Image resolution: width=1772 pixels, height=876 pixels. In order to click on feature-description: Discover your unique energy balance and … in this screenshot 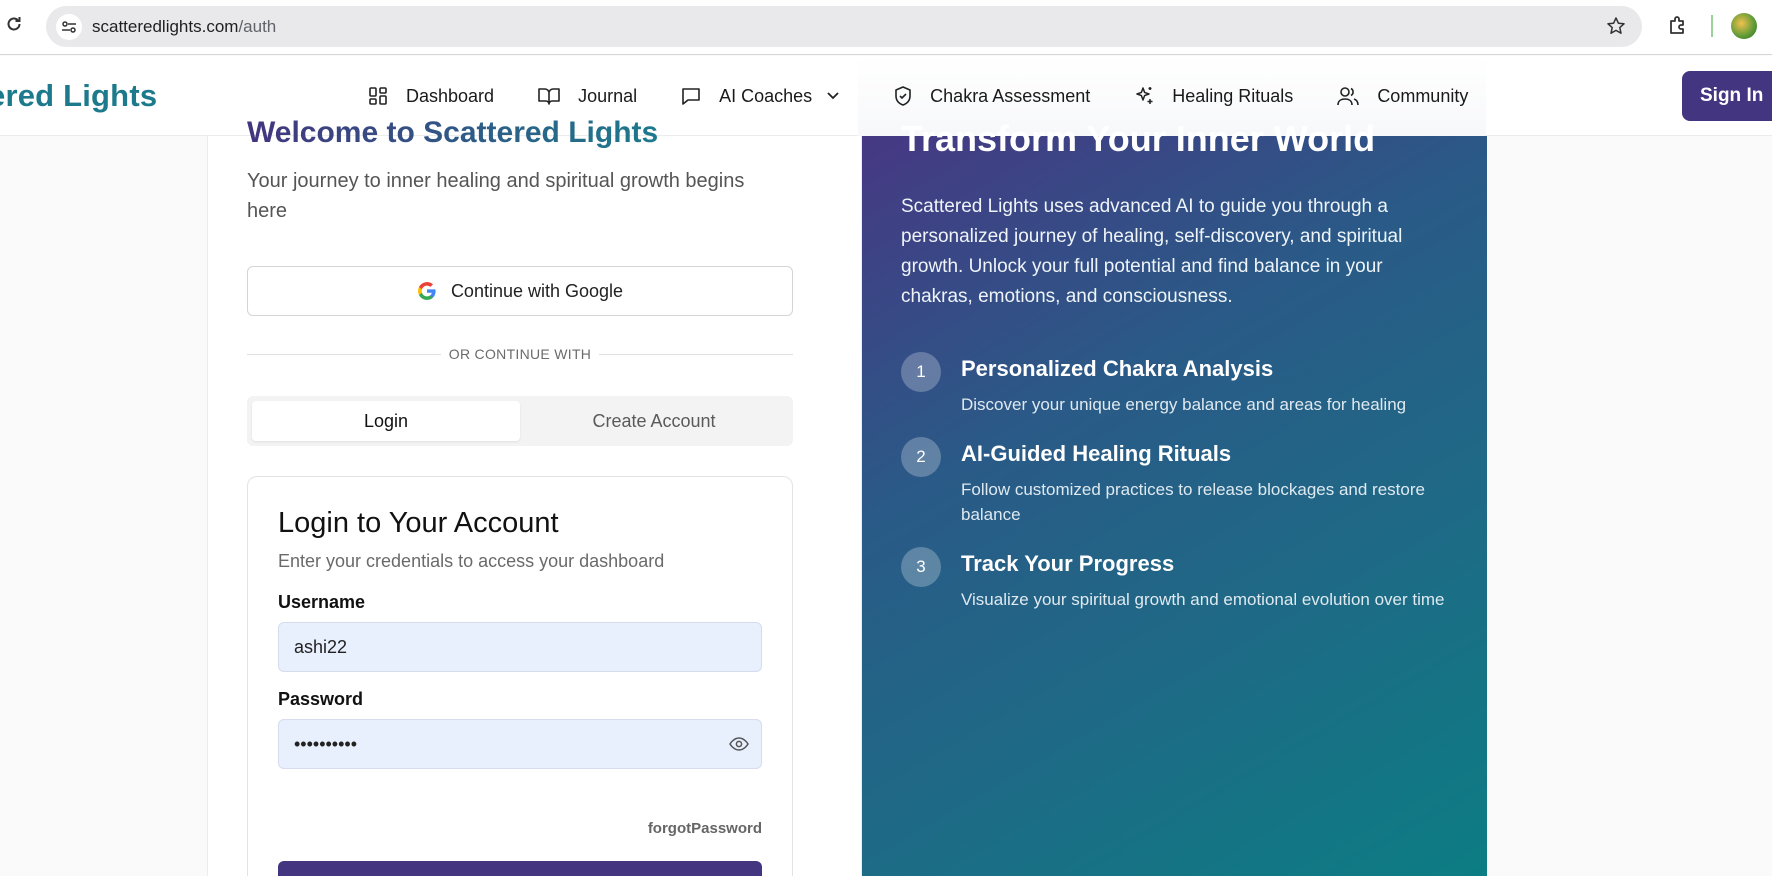, I will do `click(1184, 404)`.